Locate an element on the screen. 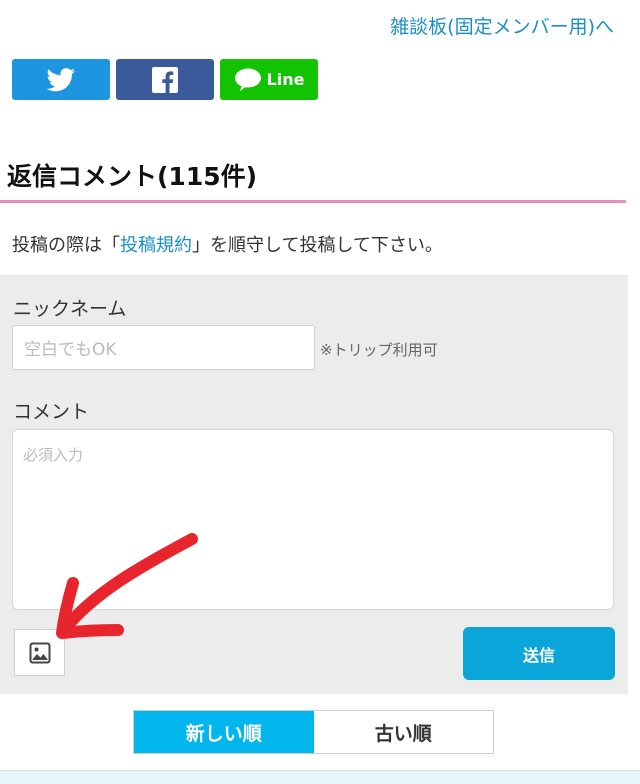 This screenshot has width=640, height=784. line-share-button: Line is located at coordinates (269, 79).